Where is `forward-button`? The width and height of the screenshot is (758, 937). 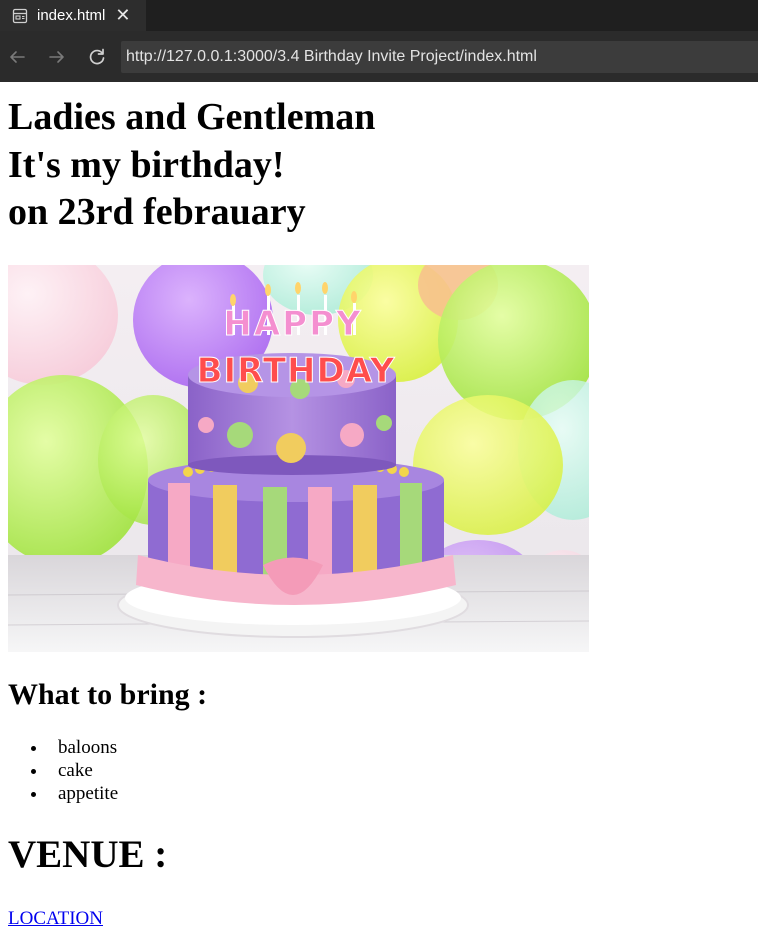
forward-button is located at coordinates (57, 57).